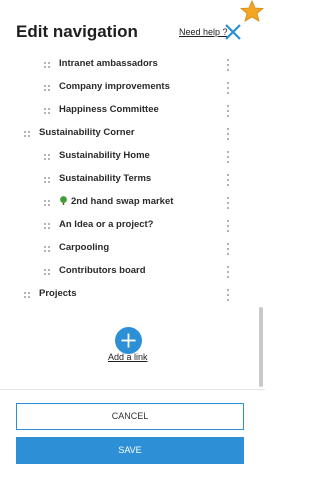 The width and height of the screenshot is (320, 480). What do you see at coordinates (125, 295) in the screenshot?
I see `nav-item: Projects` at bounding box center [125, 295].